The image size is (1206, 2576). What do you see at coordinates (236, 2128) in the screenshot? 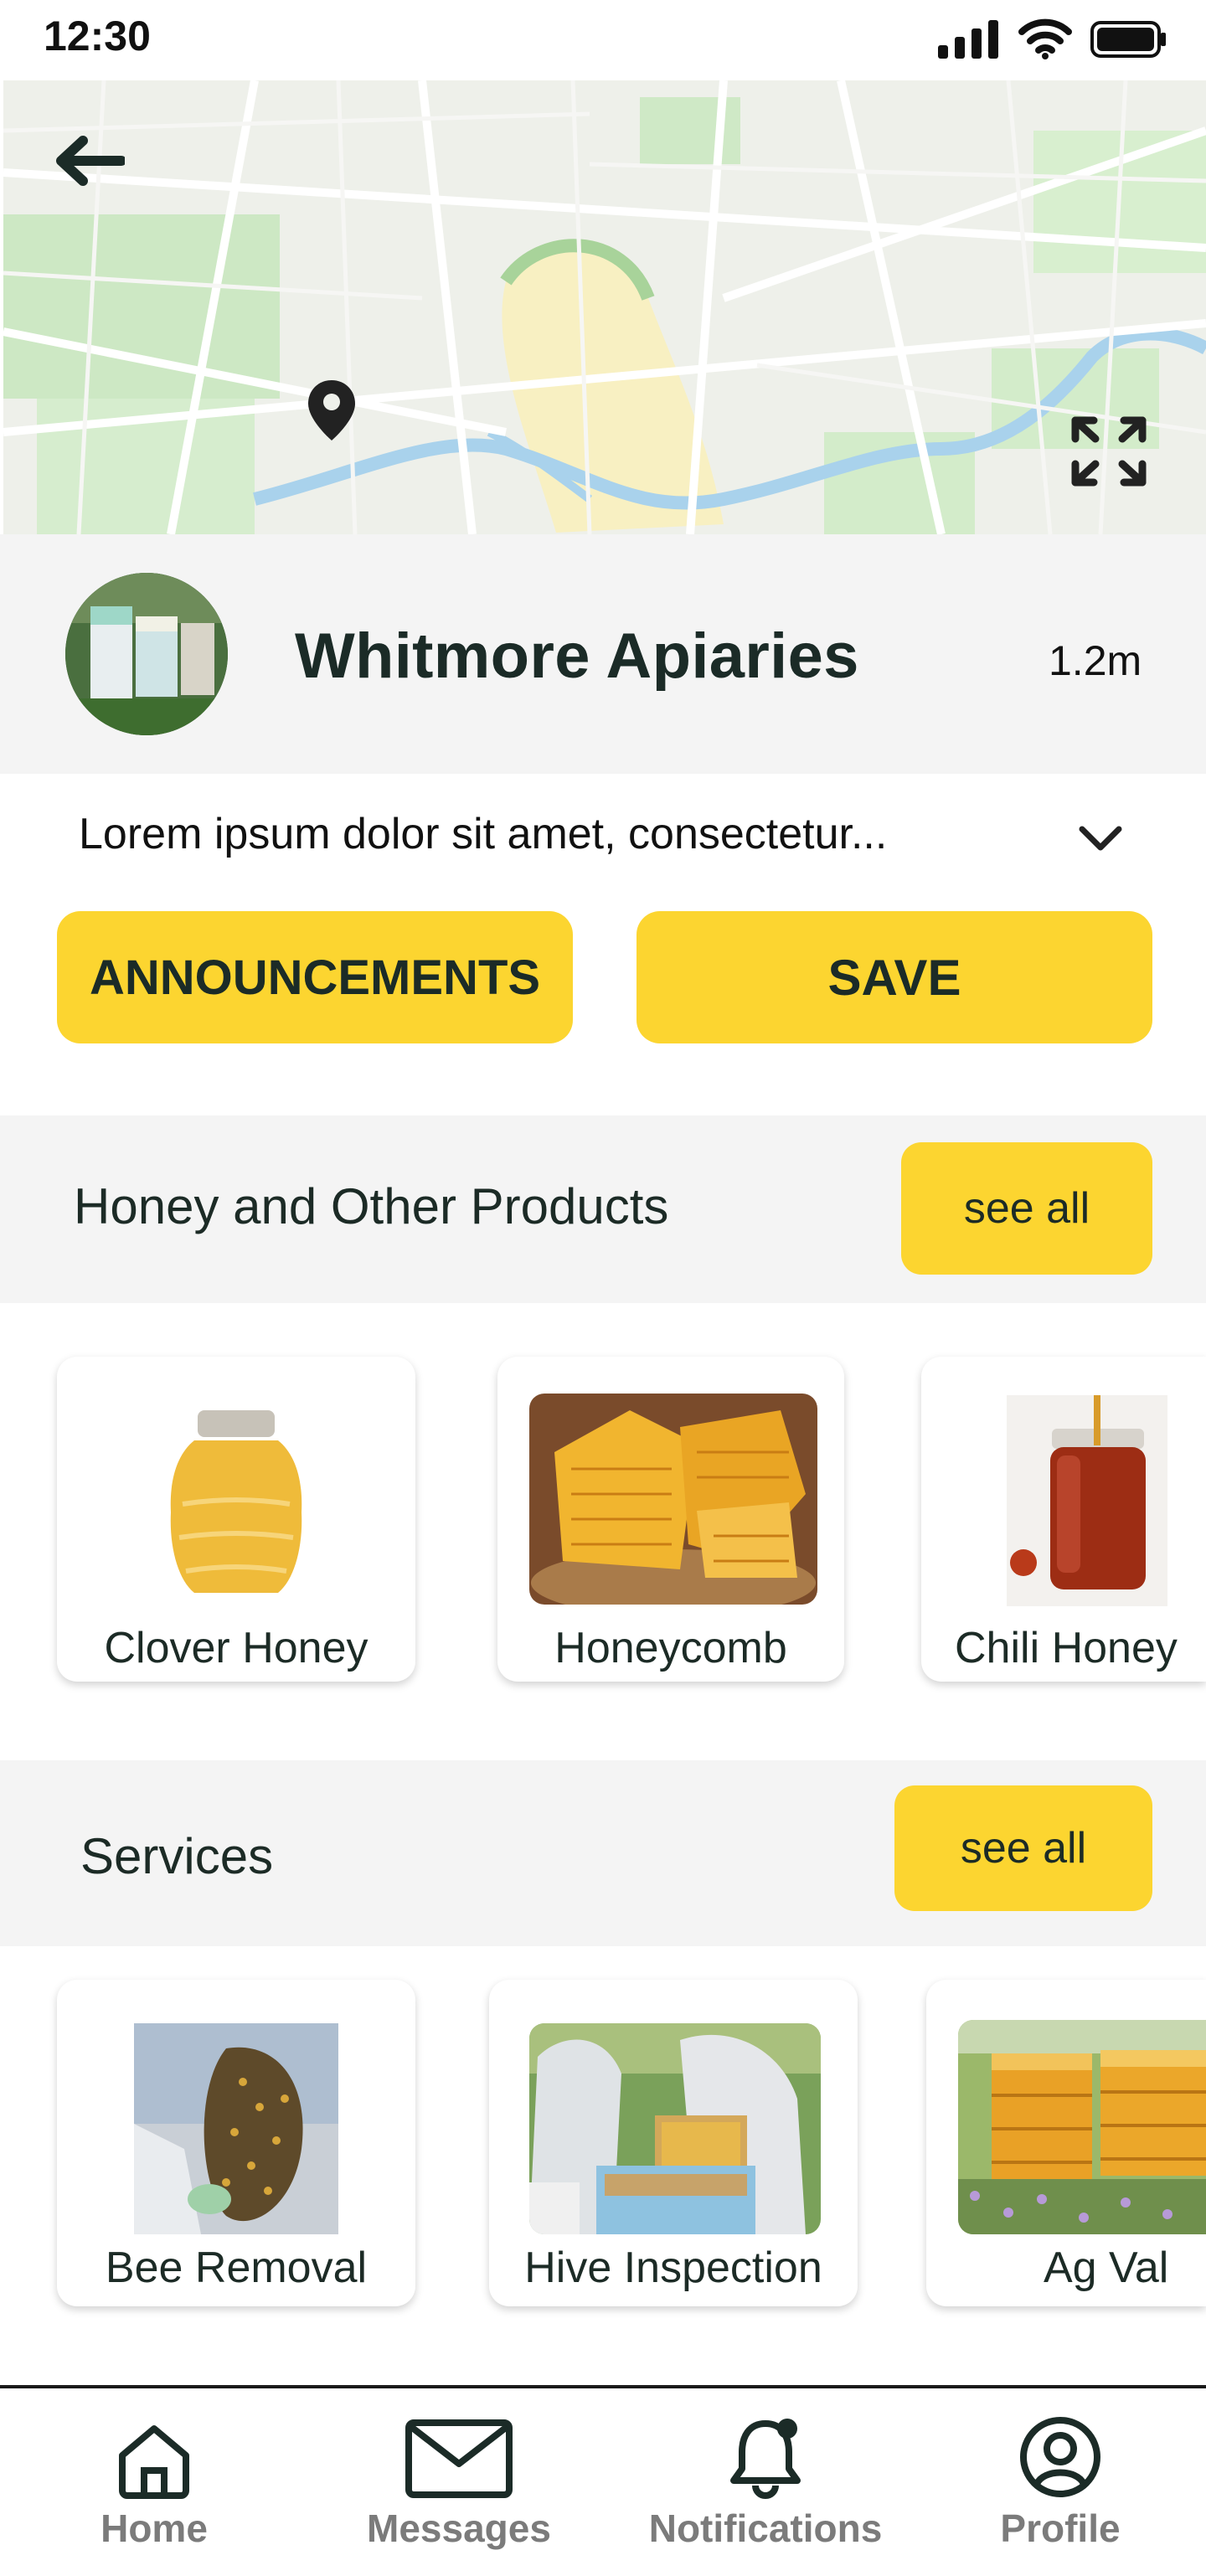
I see `bee-removal-image` at bounding box center [236, 2128].